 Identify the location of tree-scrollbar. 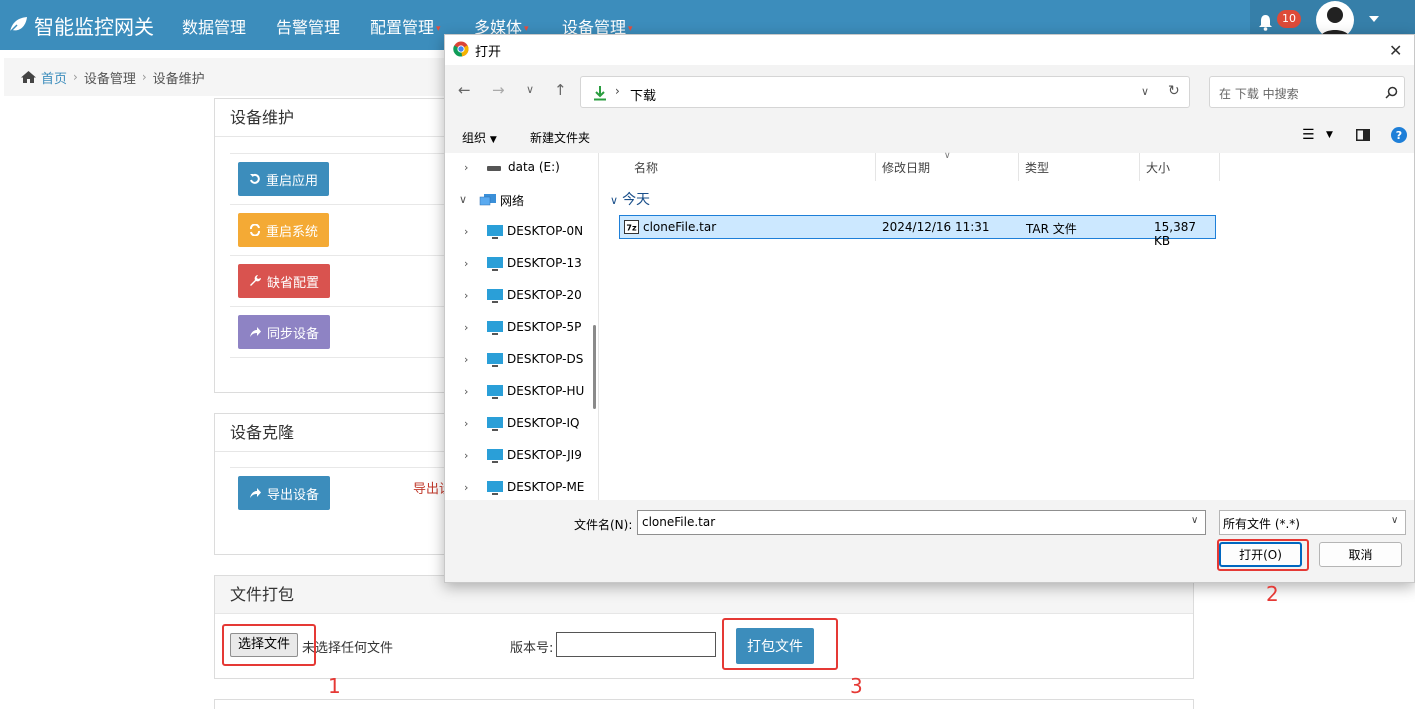
(594, 367).